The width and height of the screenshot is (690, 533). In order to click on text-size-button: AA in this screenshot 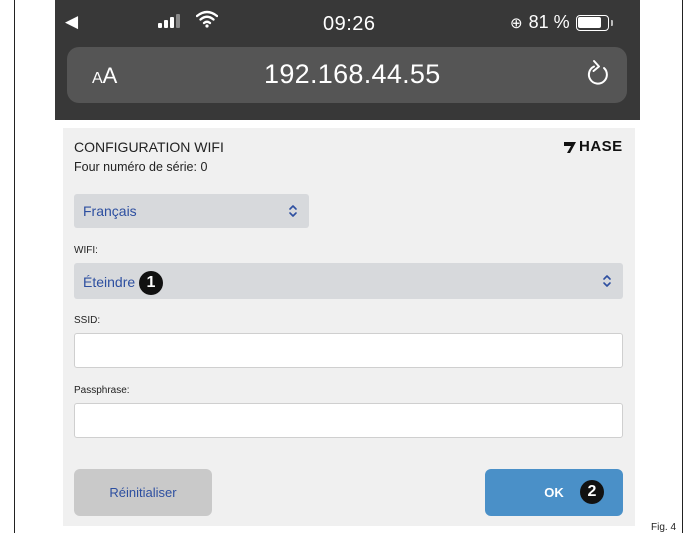, I will do `click(104, 76)`.